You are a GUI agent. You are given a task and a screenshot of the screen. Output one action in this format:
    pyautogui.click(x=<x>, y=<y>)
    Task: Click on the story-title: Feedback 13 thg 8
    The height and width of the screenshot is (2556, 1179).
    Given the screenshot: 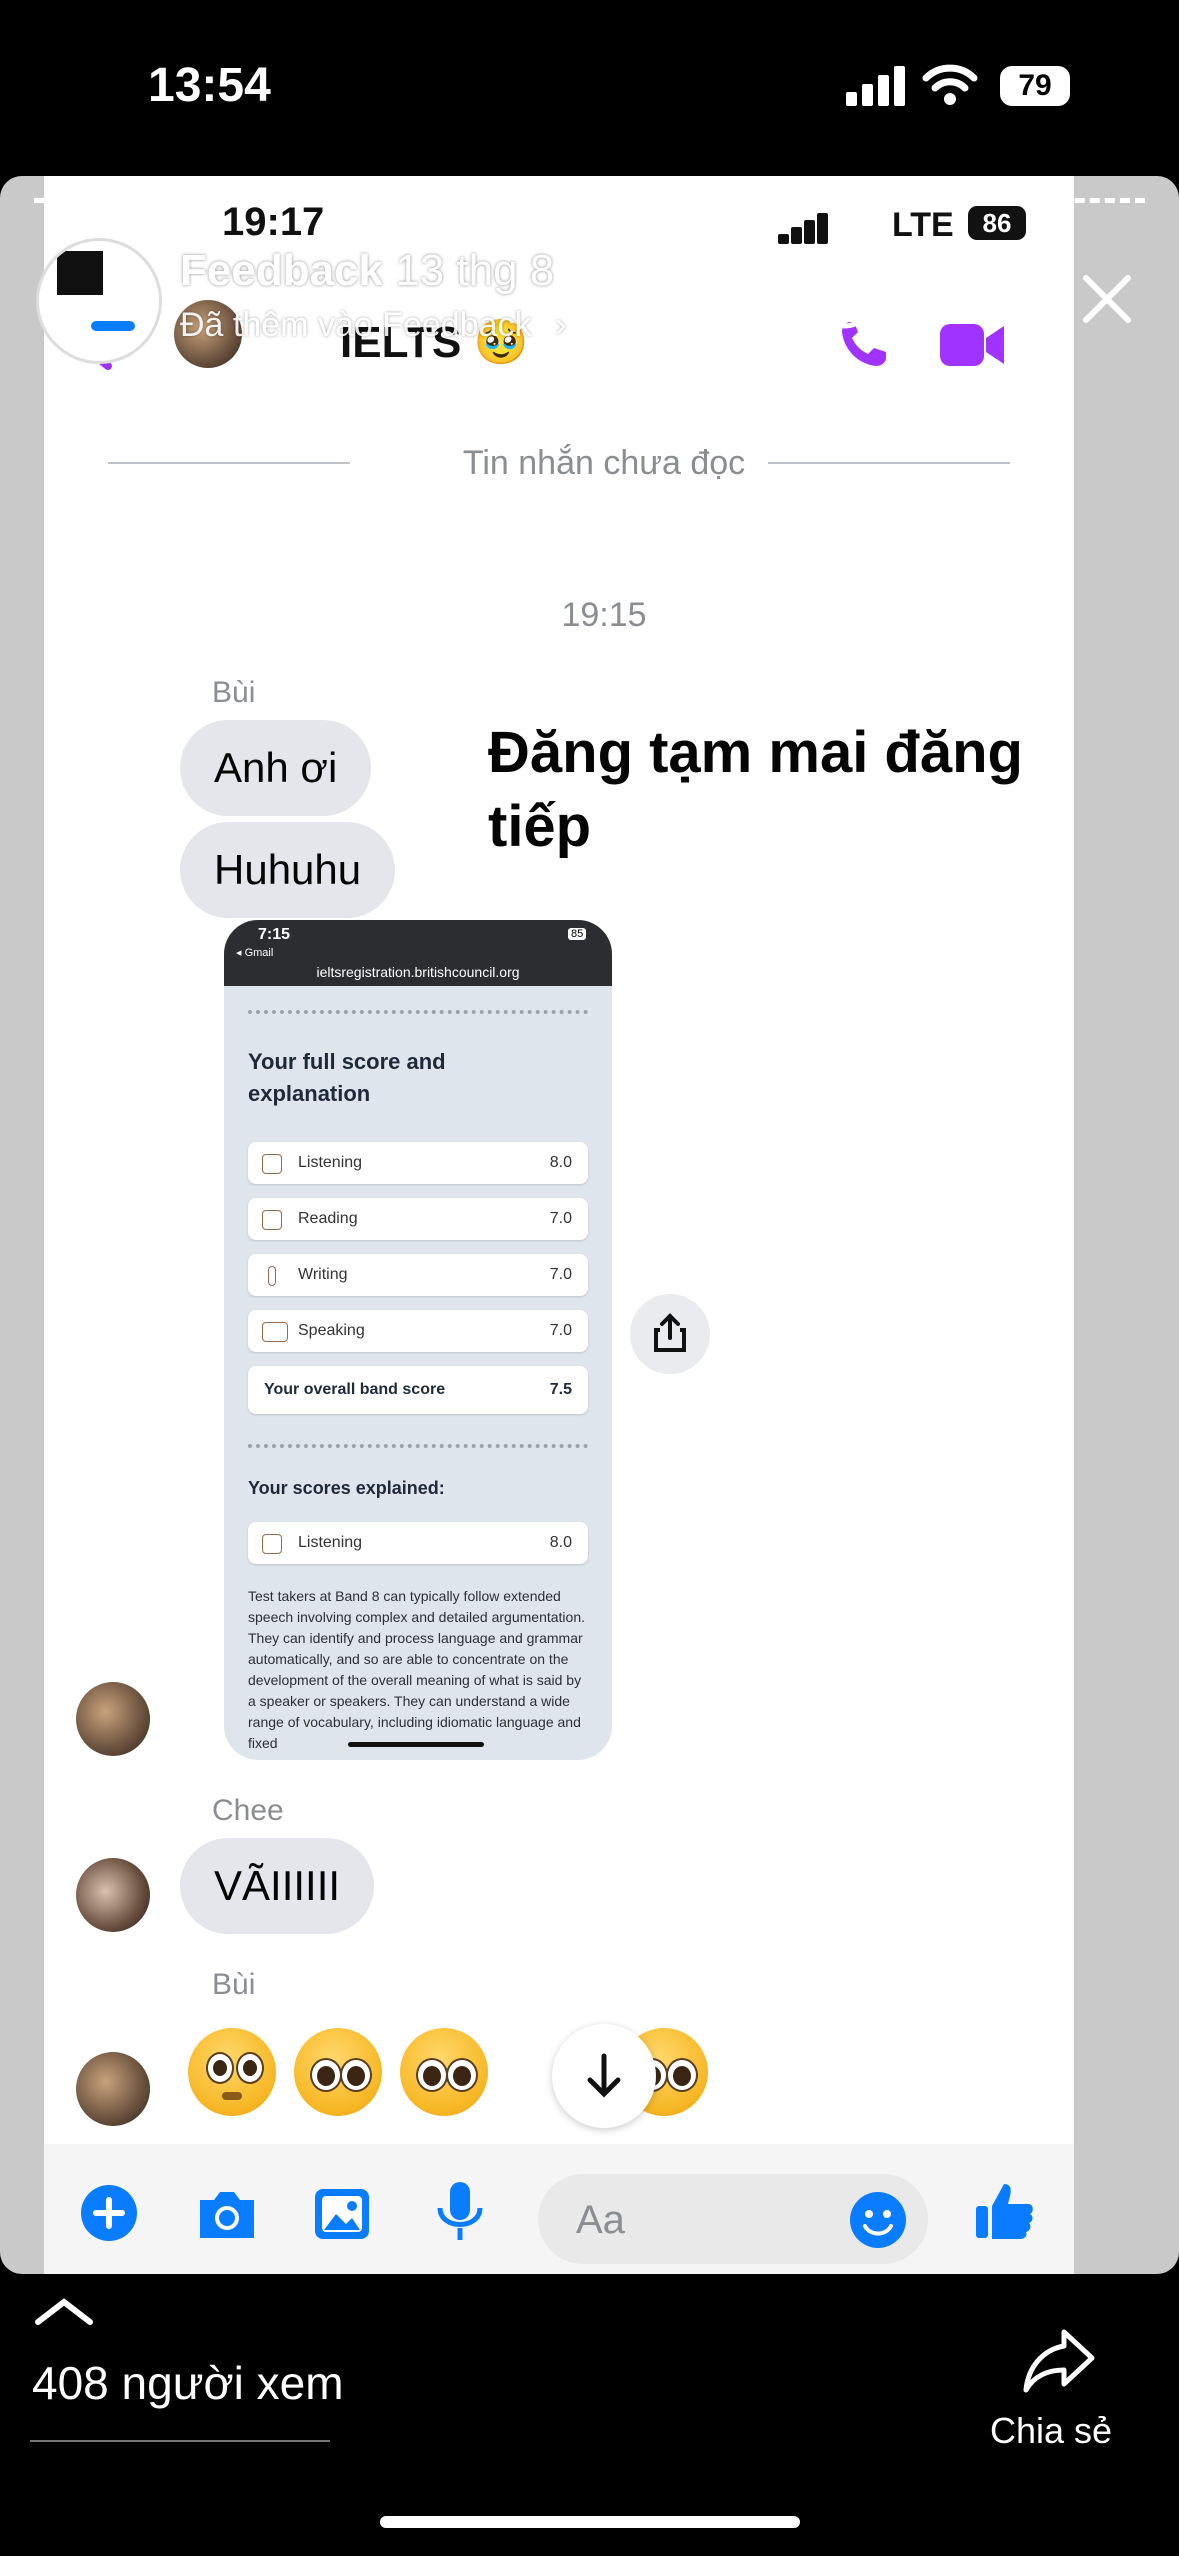 What is the action you would take?
    pyautogui.click(x=367, y=271)
    